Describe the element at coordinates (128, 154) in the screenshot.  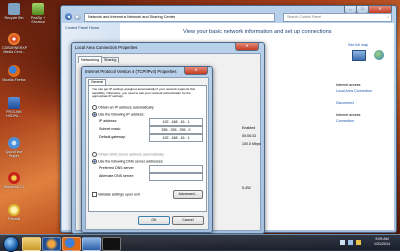
I see `obtain-dns-auto-radio: Obtain DNS server address automatically` at that location.